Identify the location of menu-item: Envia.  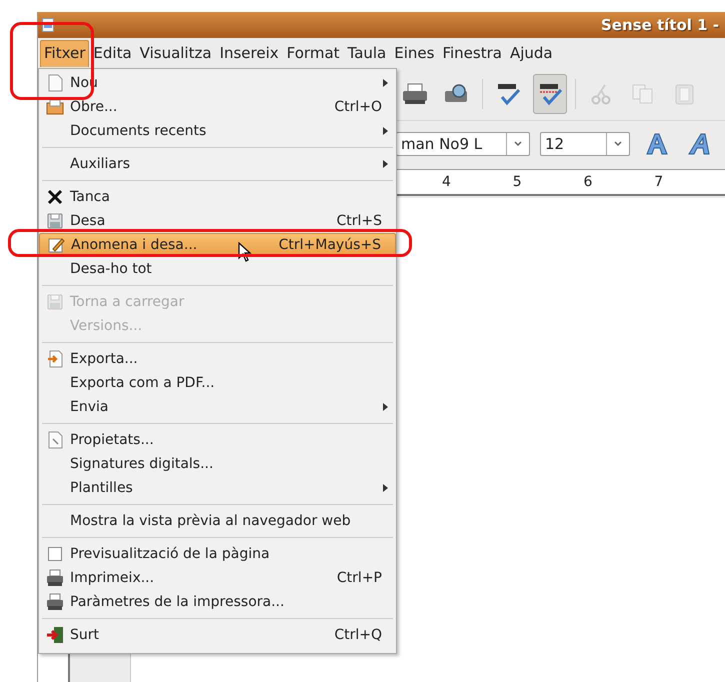
(217, 407).